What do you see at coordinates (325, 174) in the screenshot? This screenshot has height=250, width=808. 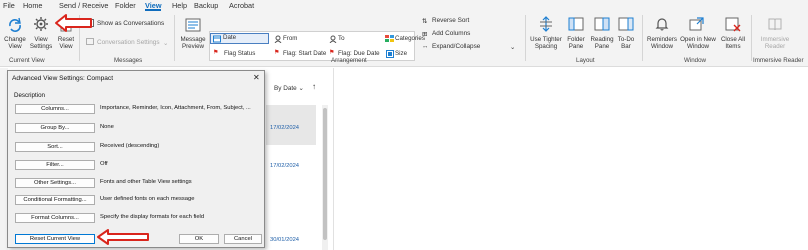 I see `scrollbar-thumb` at bounding box center [325, 174].